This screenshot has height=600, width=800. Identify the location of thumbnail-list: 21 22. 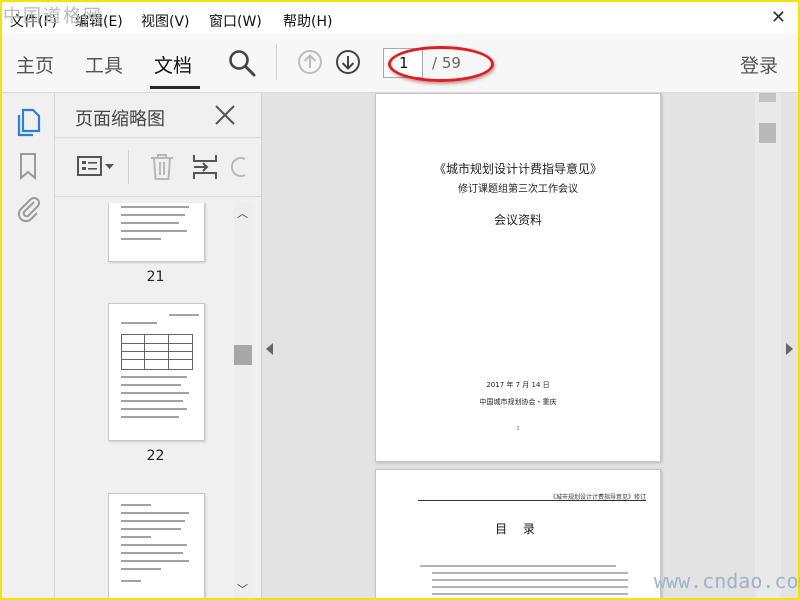
(144, 400).